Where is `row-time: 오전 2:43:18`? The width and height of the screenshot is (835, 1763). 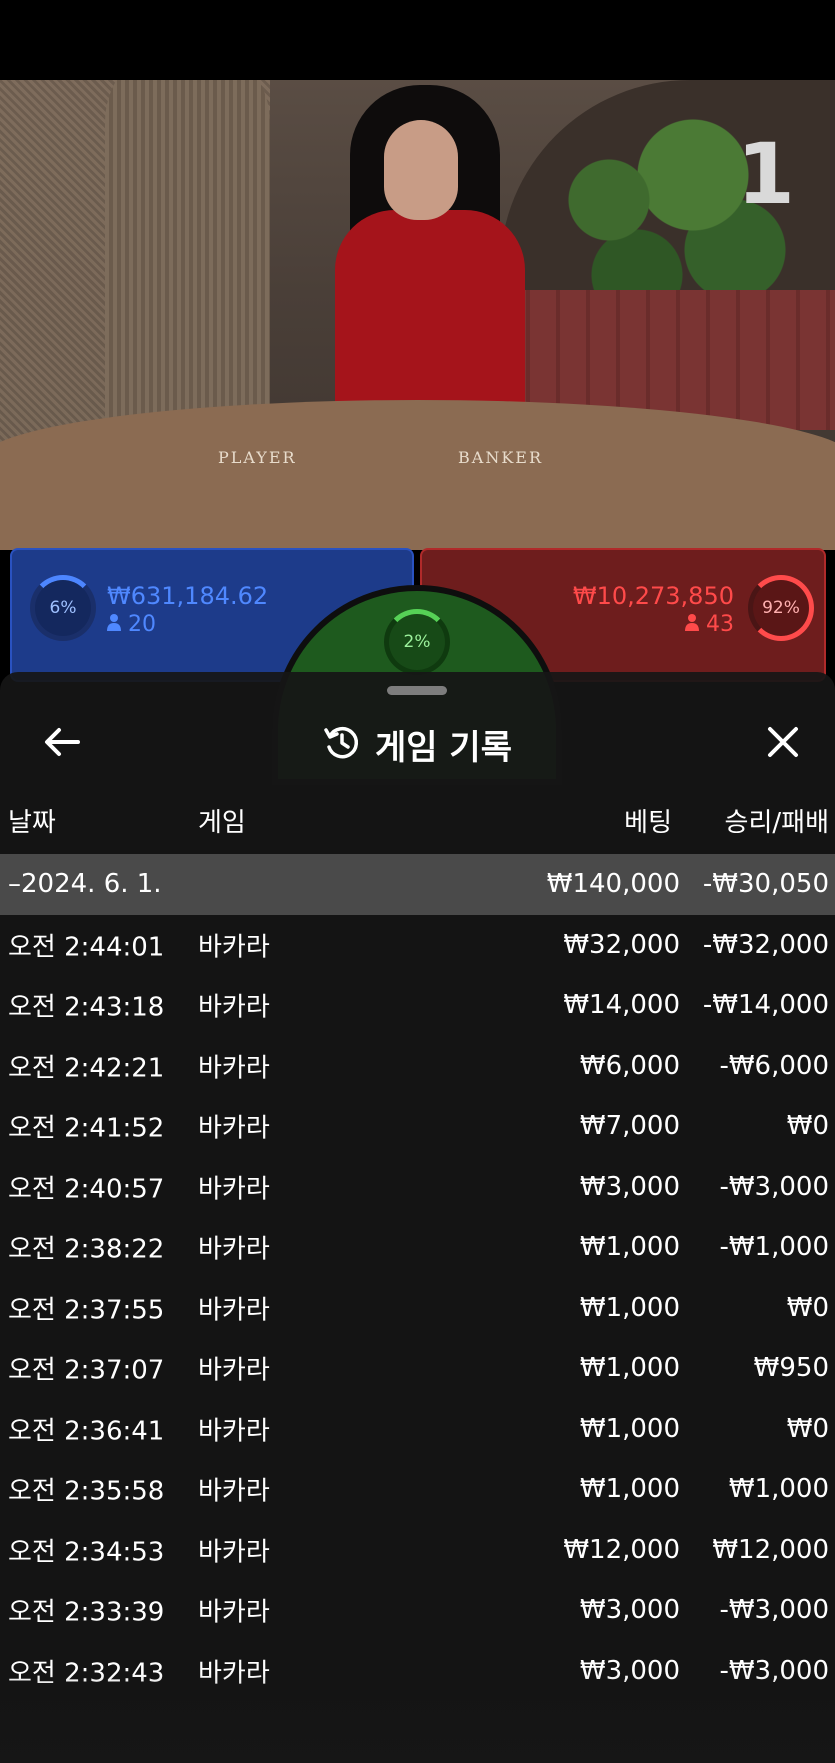
row-time: 오전 2:43:18 is located at coordinates (86, 1007).